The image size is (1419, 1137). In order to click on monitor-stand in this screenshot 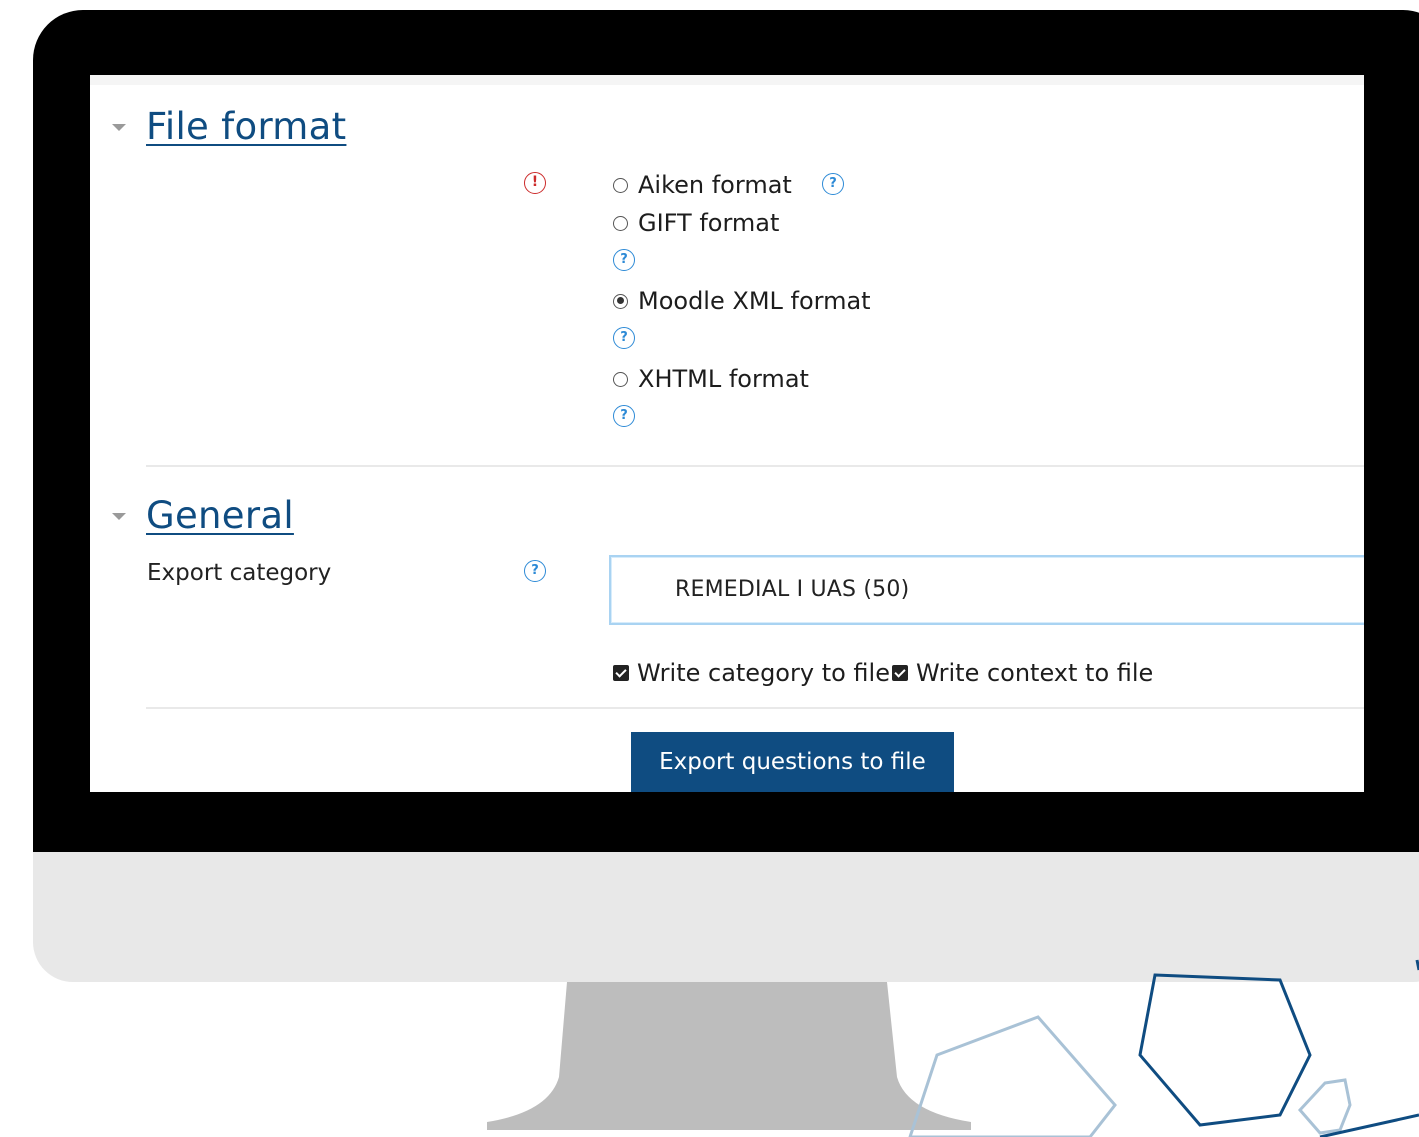, I will do `click(729, 1056)`.